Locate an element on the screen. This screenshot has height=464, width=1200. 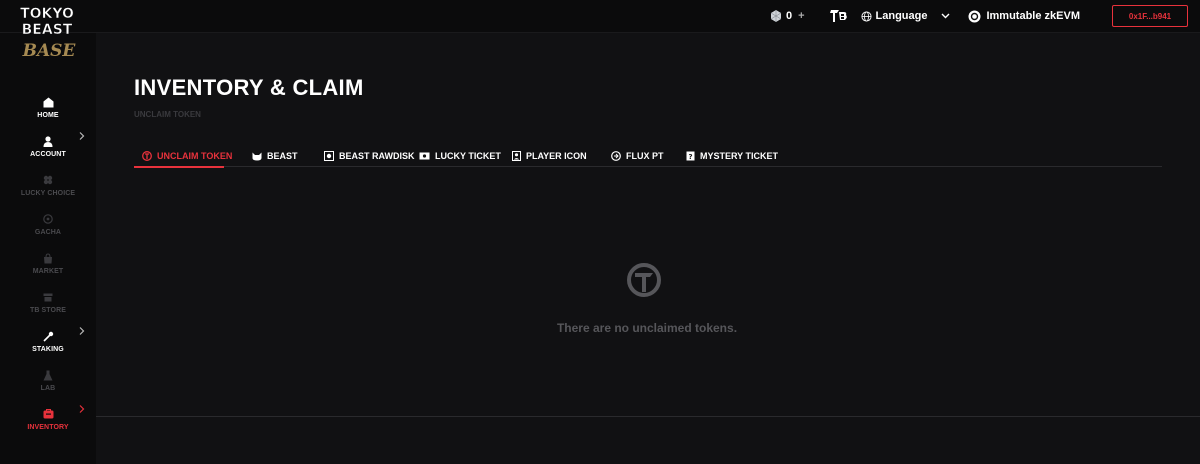
tab-label: FLUX PT is located at coordinates (645, 156).